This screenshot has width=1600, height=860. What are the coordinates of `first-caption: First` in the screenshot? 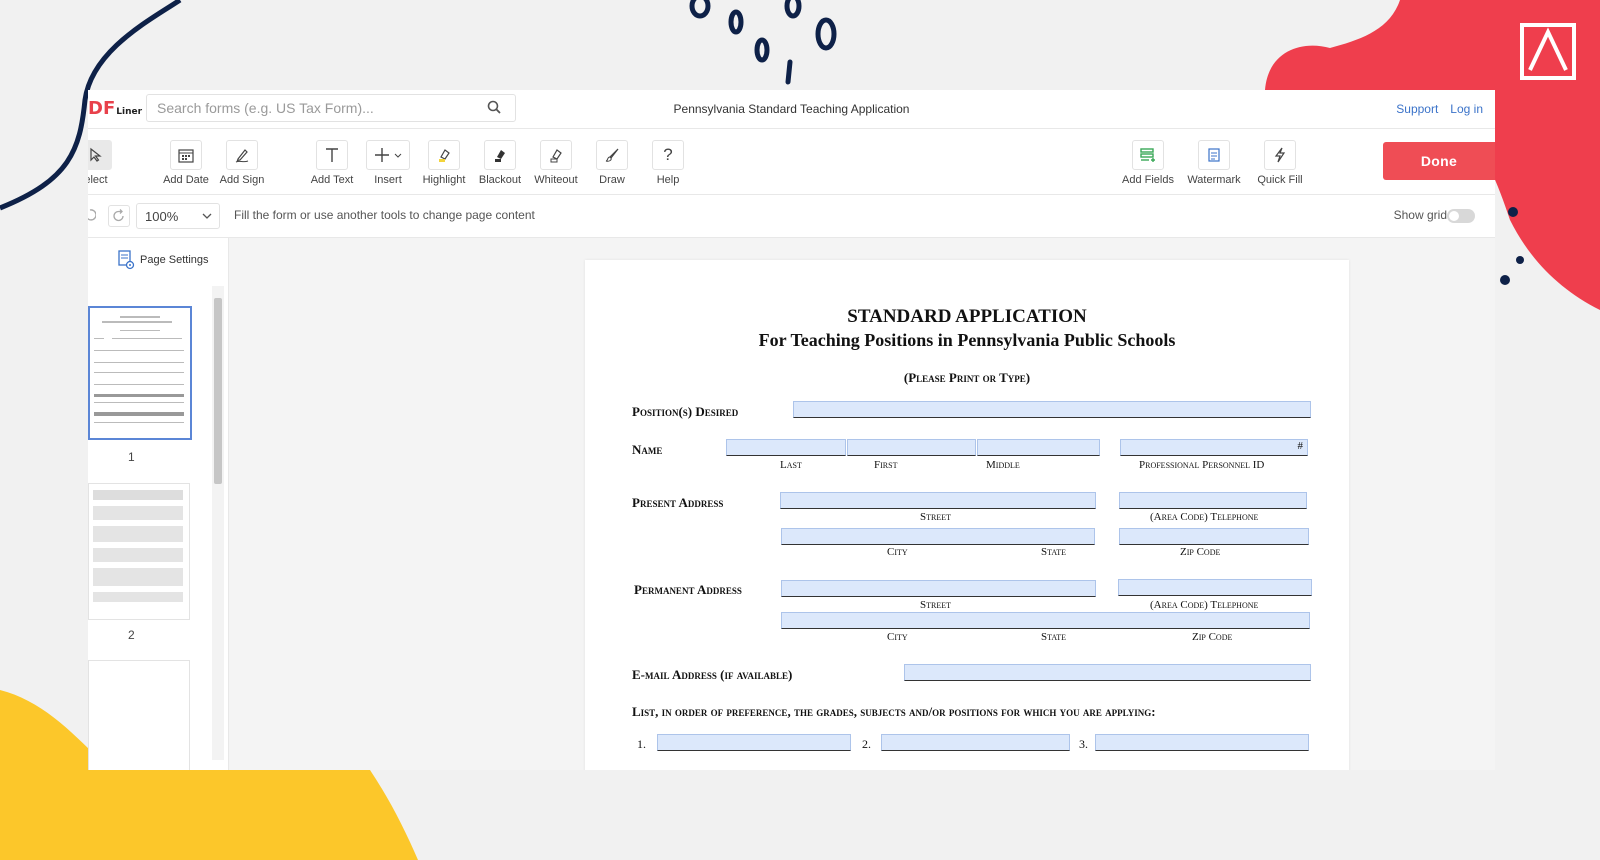 It's located at (886, 465).